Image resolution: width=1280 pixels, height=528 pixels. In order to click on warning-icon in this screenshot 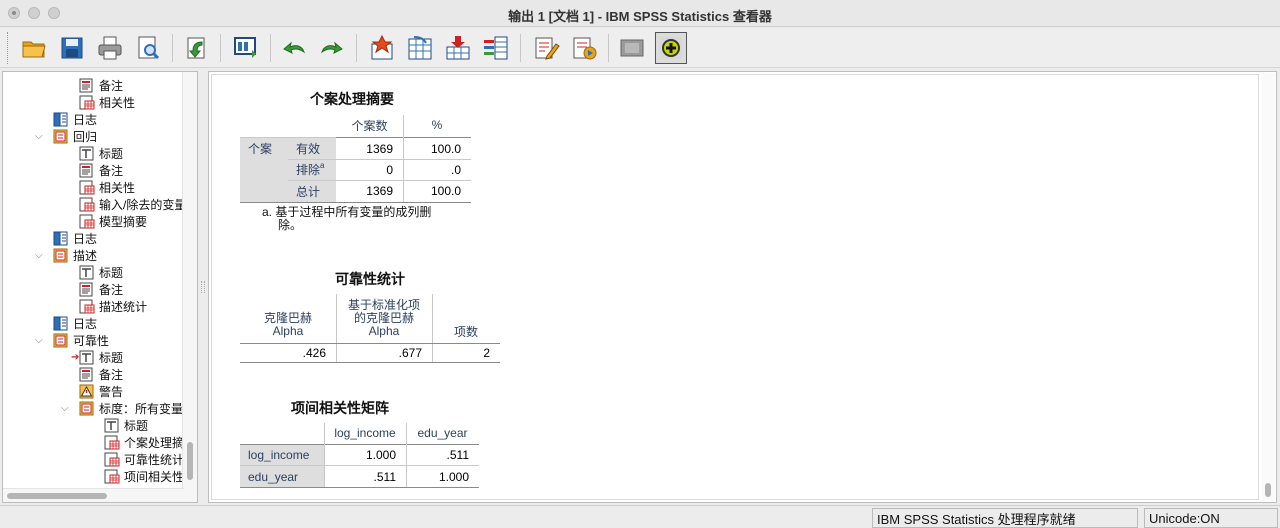, I will do `click(87, 391)`.